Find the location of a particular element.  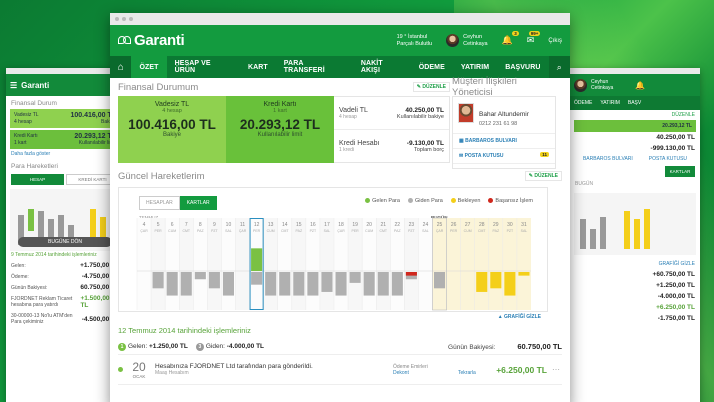

card-vadesiz-tl: Vadesiz TL 4 hesap 100.416,00 TL Bakiye is located at coordinates (172, 129).